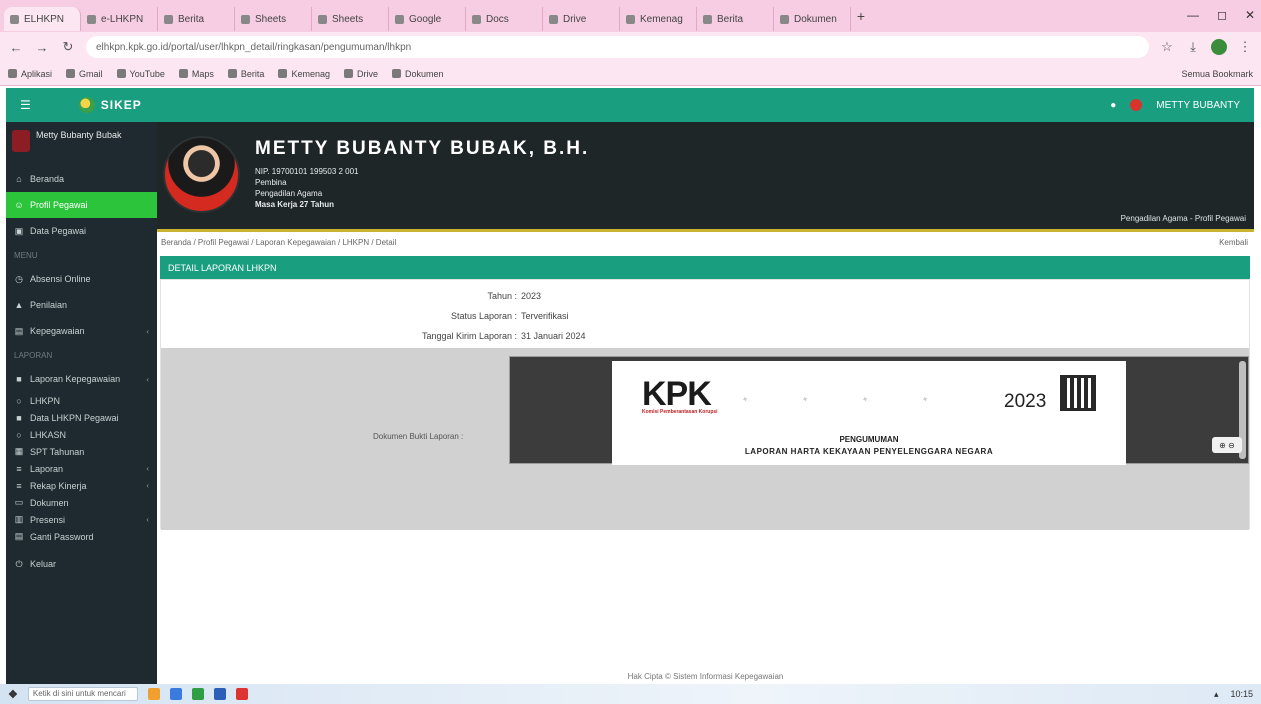 This screenshot has height=704, width=1261. I want to click on sidebar-item: ▲ Penilaian, so click(81, 305).